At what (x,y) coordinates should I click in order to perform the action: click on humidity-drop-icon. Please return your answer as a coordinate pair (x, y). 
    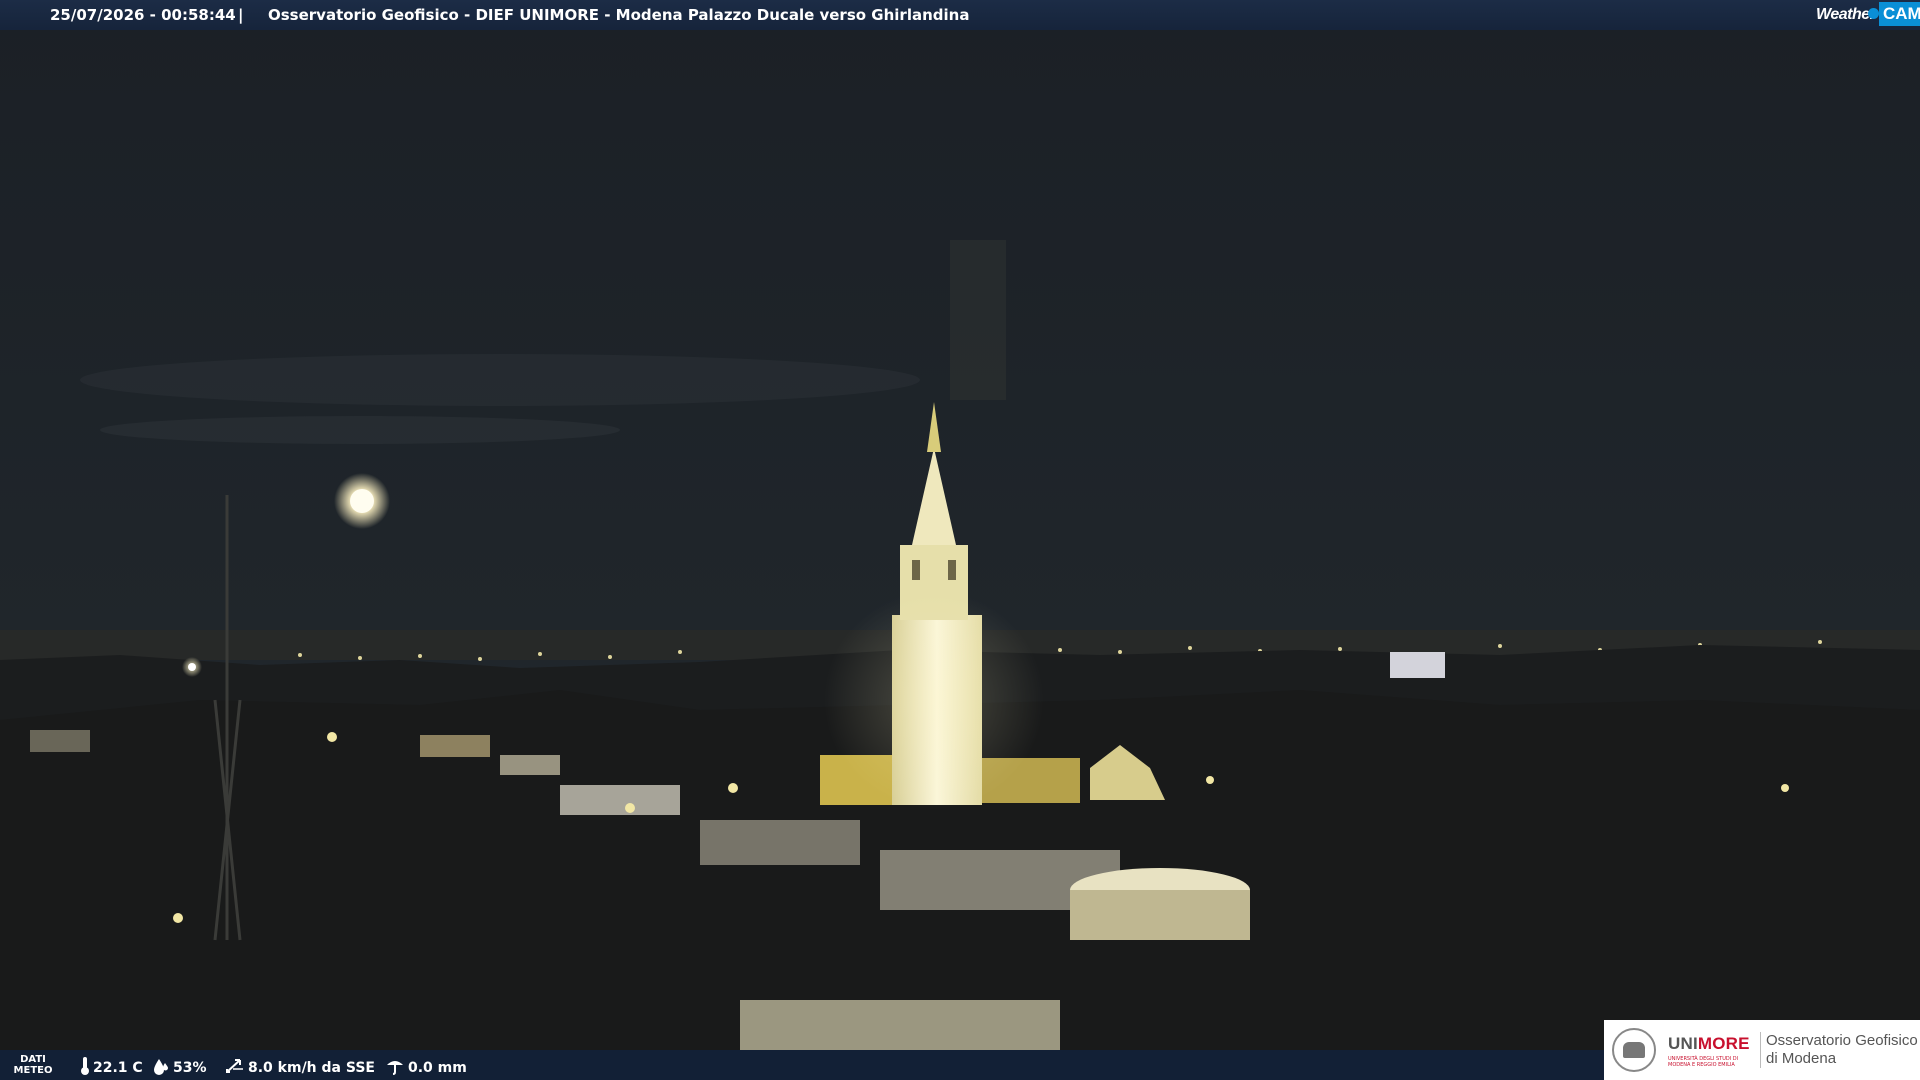
    Looking at the image, I should click on (161, 1067).